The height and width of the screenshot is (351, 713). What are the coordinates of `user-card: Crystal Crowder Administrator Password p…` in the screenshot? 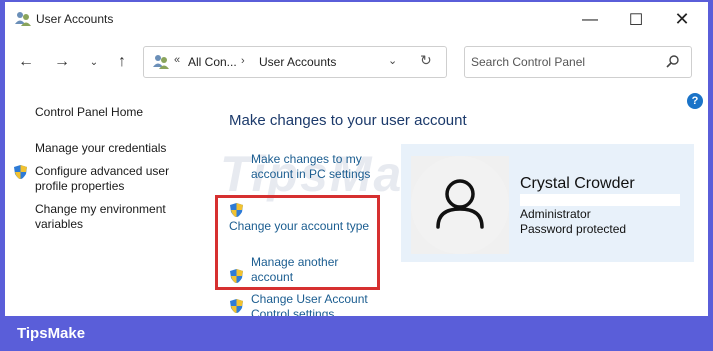 It's located at (547, 203).